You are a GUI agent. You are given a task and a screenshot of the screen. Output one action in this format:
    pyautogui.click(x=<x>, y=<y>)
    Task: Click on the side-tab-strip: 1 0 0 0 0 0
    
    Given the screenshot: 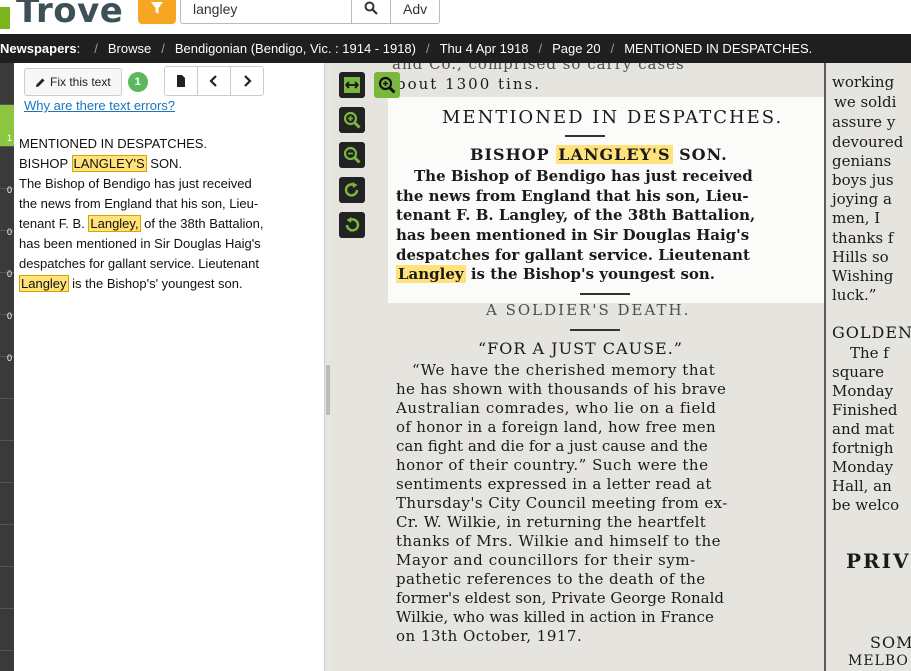 What is the action you would take?
    pyautogui.click(x=7, y=367)
    